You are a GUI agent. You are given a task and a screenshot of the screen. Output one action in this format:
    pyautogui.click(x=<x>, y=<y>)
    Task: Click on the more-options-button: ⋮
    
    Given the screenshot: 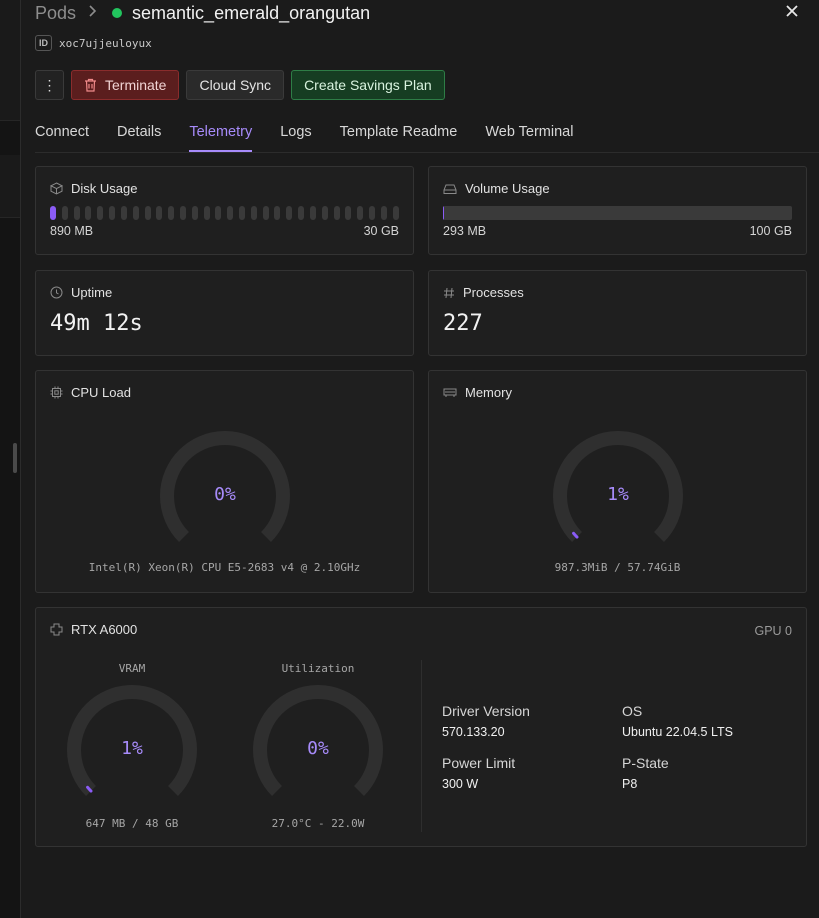 What is the action you would take?
    pyautogui.click(x=49, y=85)
    